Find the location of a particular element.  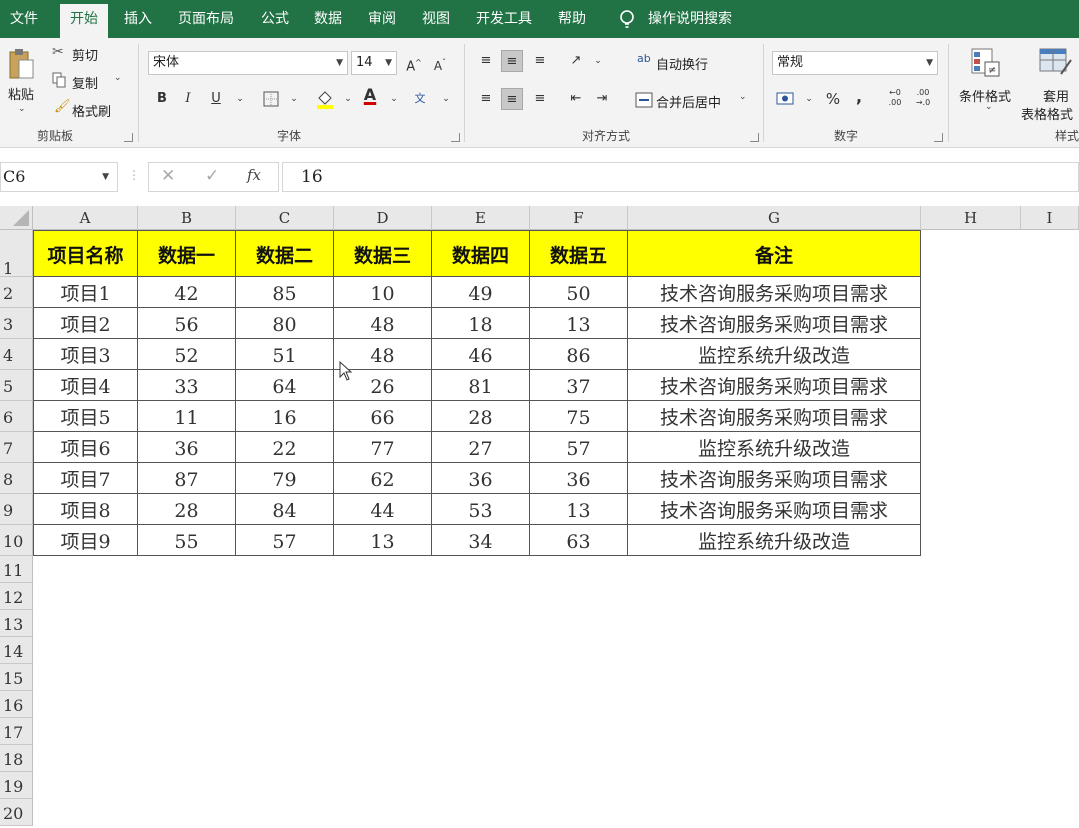

table-cell: 项目9 is located at coordinates (85, 540).